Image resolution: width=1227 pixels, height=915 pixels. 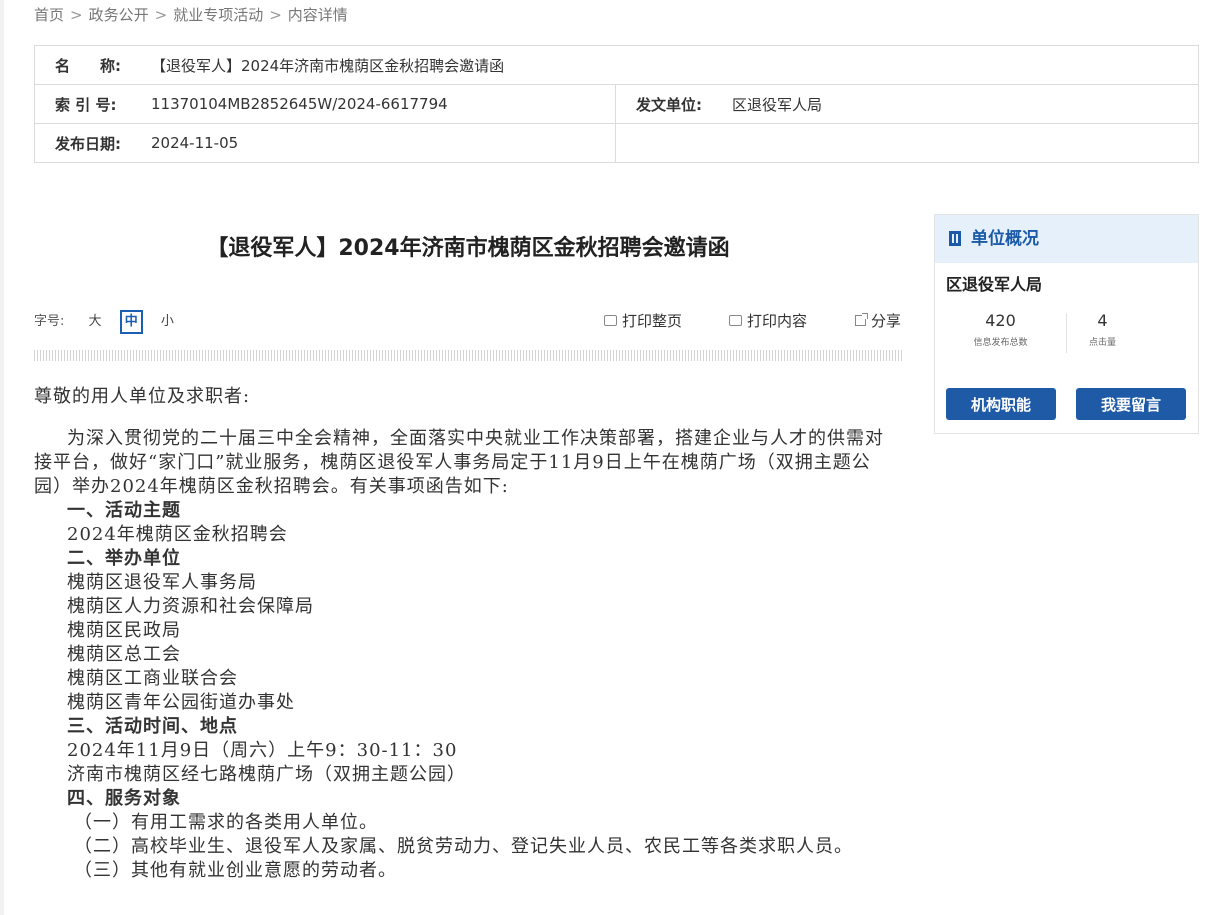 I want to click on target-item: （一）有用工需求的各类用人单位。, so click(x=226, y=822).